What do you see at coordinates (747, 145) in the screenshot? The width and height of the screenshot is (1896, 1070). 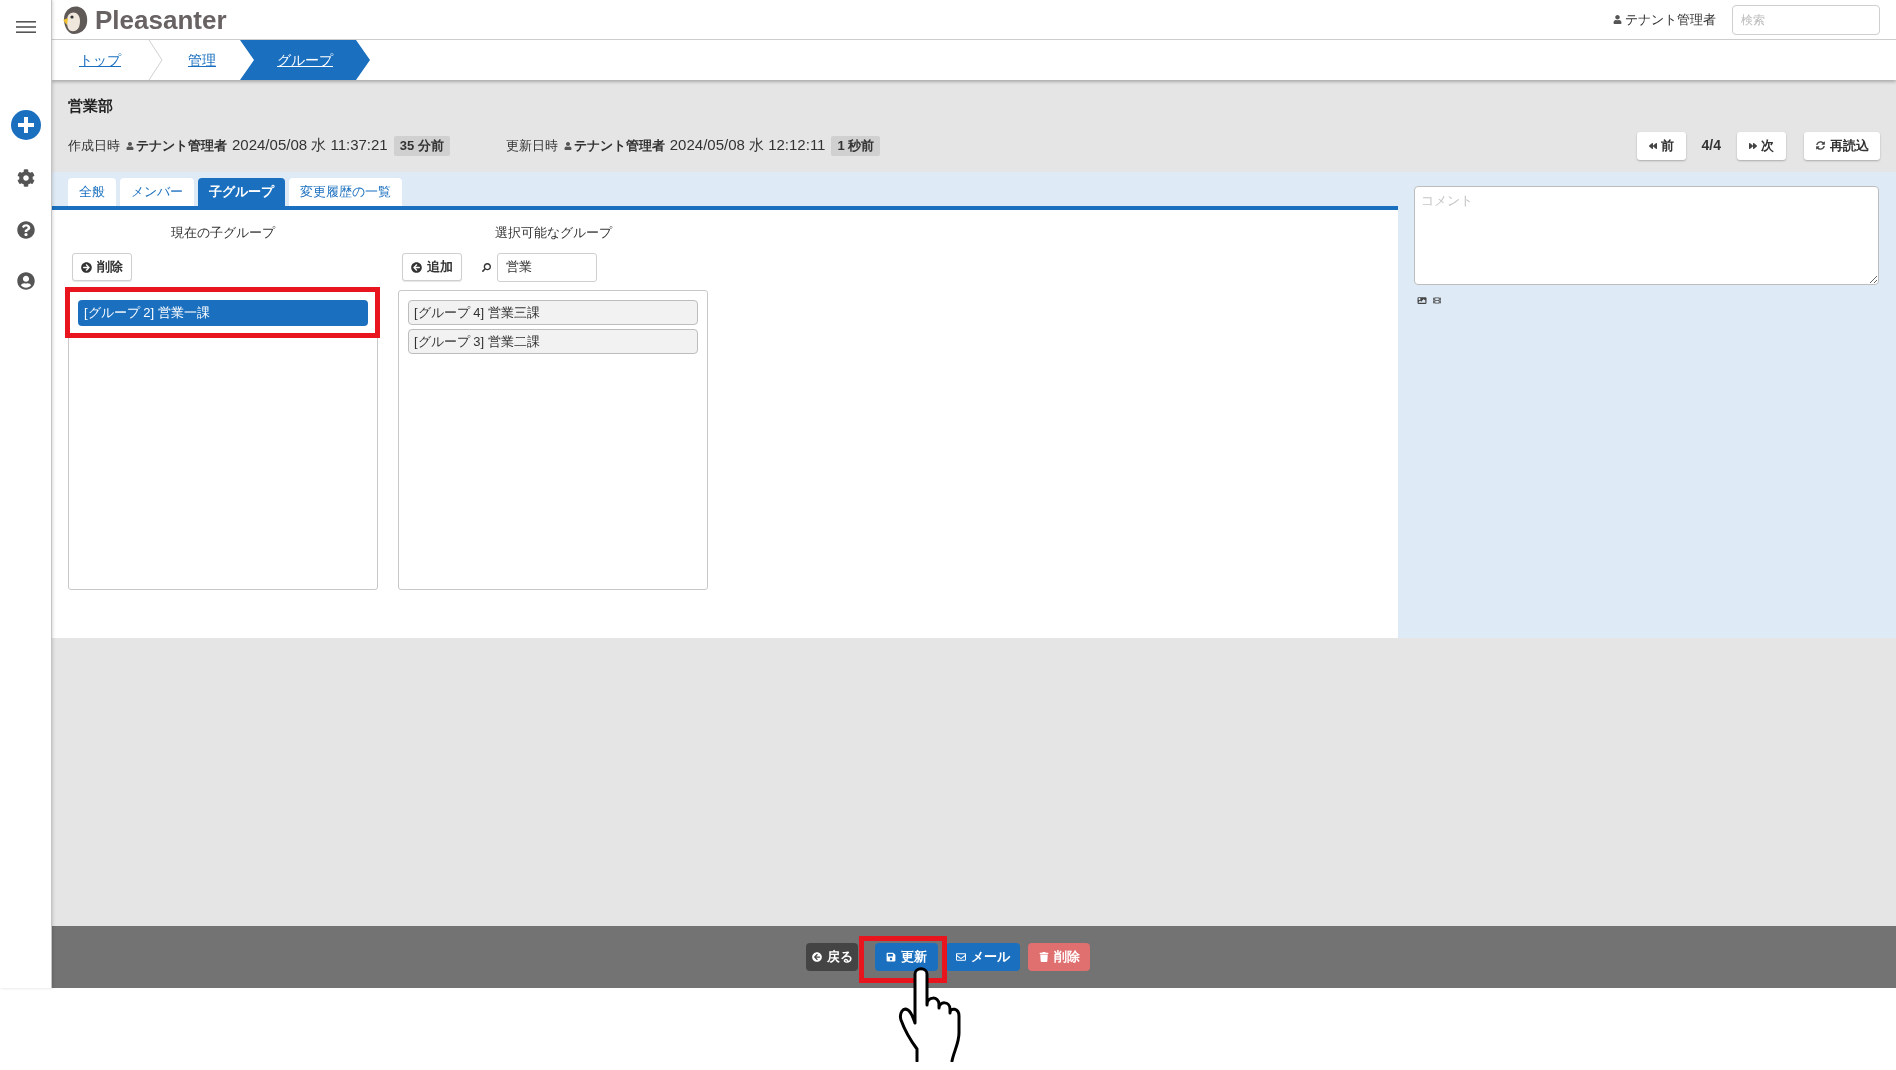 I see `meta-datetime: 2024/05/08 水 12:12:11` at bounding box center [747, 145].